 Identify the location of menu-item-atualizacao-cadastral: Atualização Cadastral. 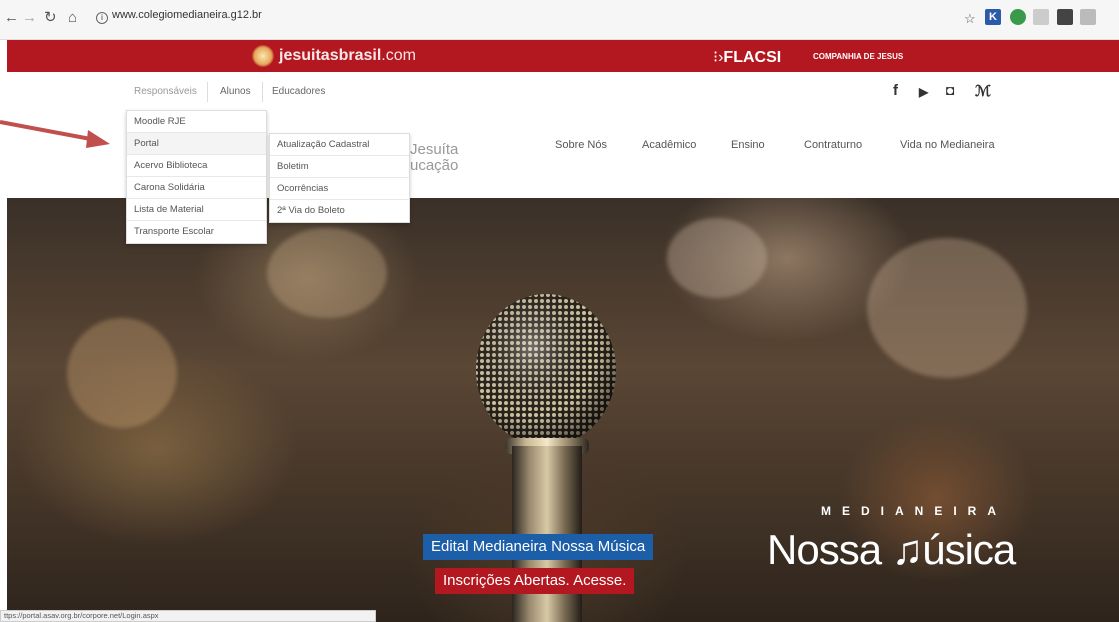
(339, 145).